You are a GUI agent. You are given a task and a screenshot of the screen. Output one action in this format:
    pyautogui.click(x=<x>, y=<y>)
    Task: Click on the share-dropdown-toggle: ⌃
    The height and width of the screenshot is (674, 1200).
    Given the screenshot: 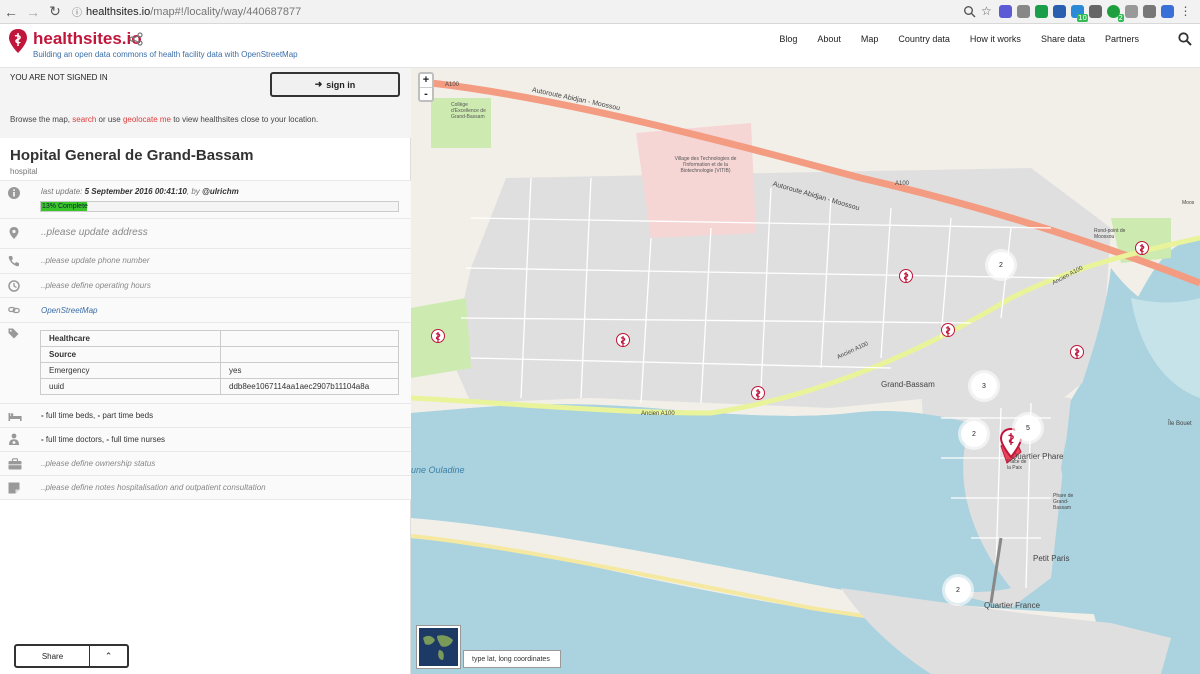 What is the action you would take?
    pyautogui.click(x=108, y=656)
    